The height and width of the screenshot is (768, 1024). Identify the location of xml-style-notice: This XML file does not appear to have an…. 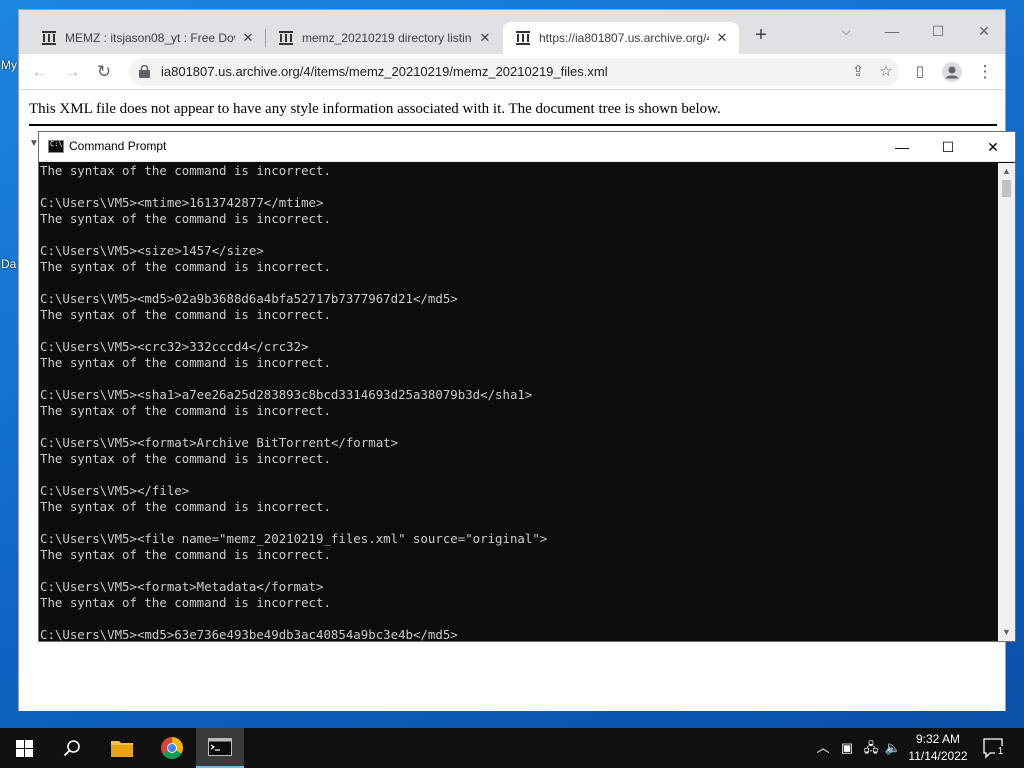
(375, 109).